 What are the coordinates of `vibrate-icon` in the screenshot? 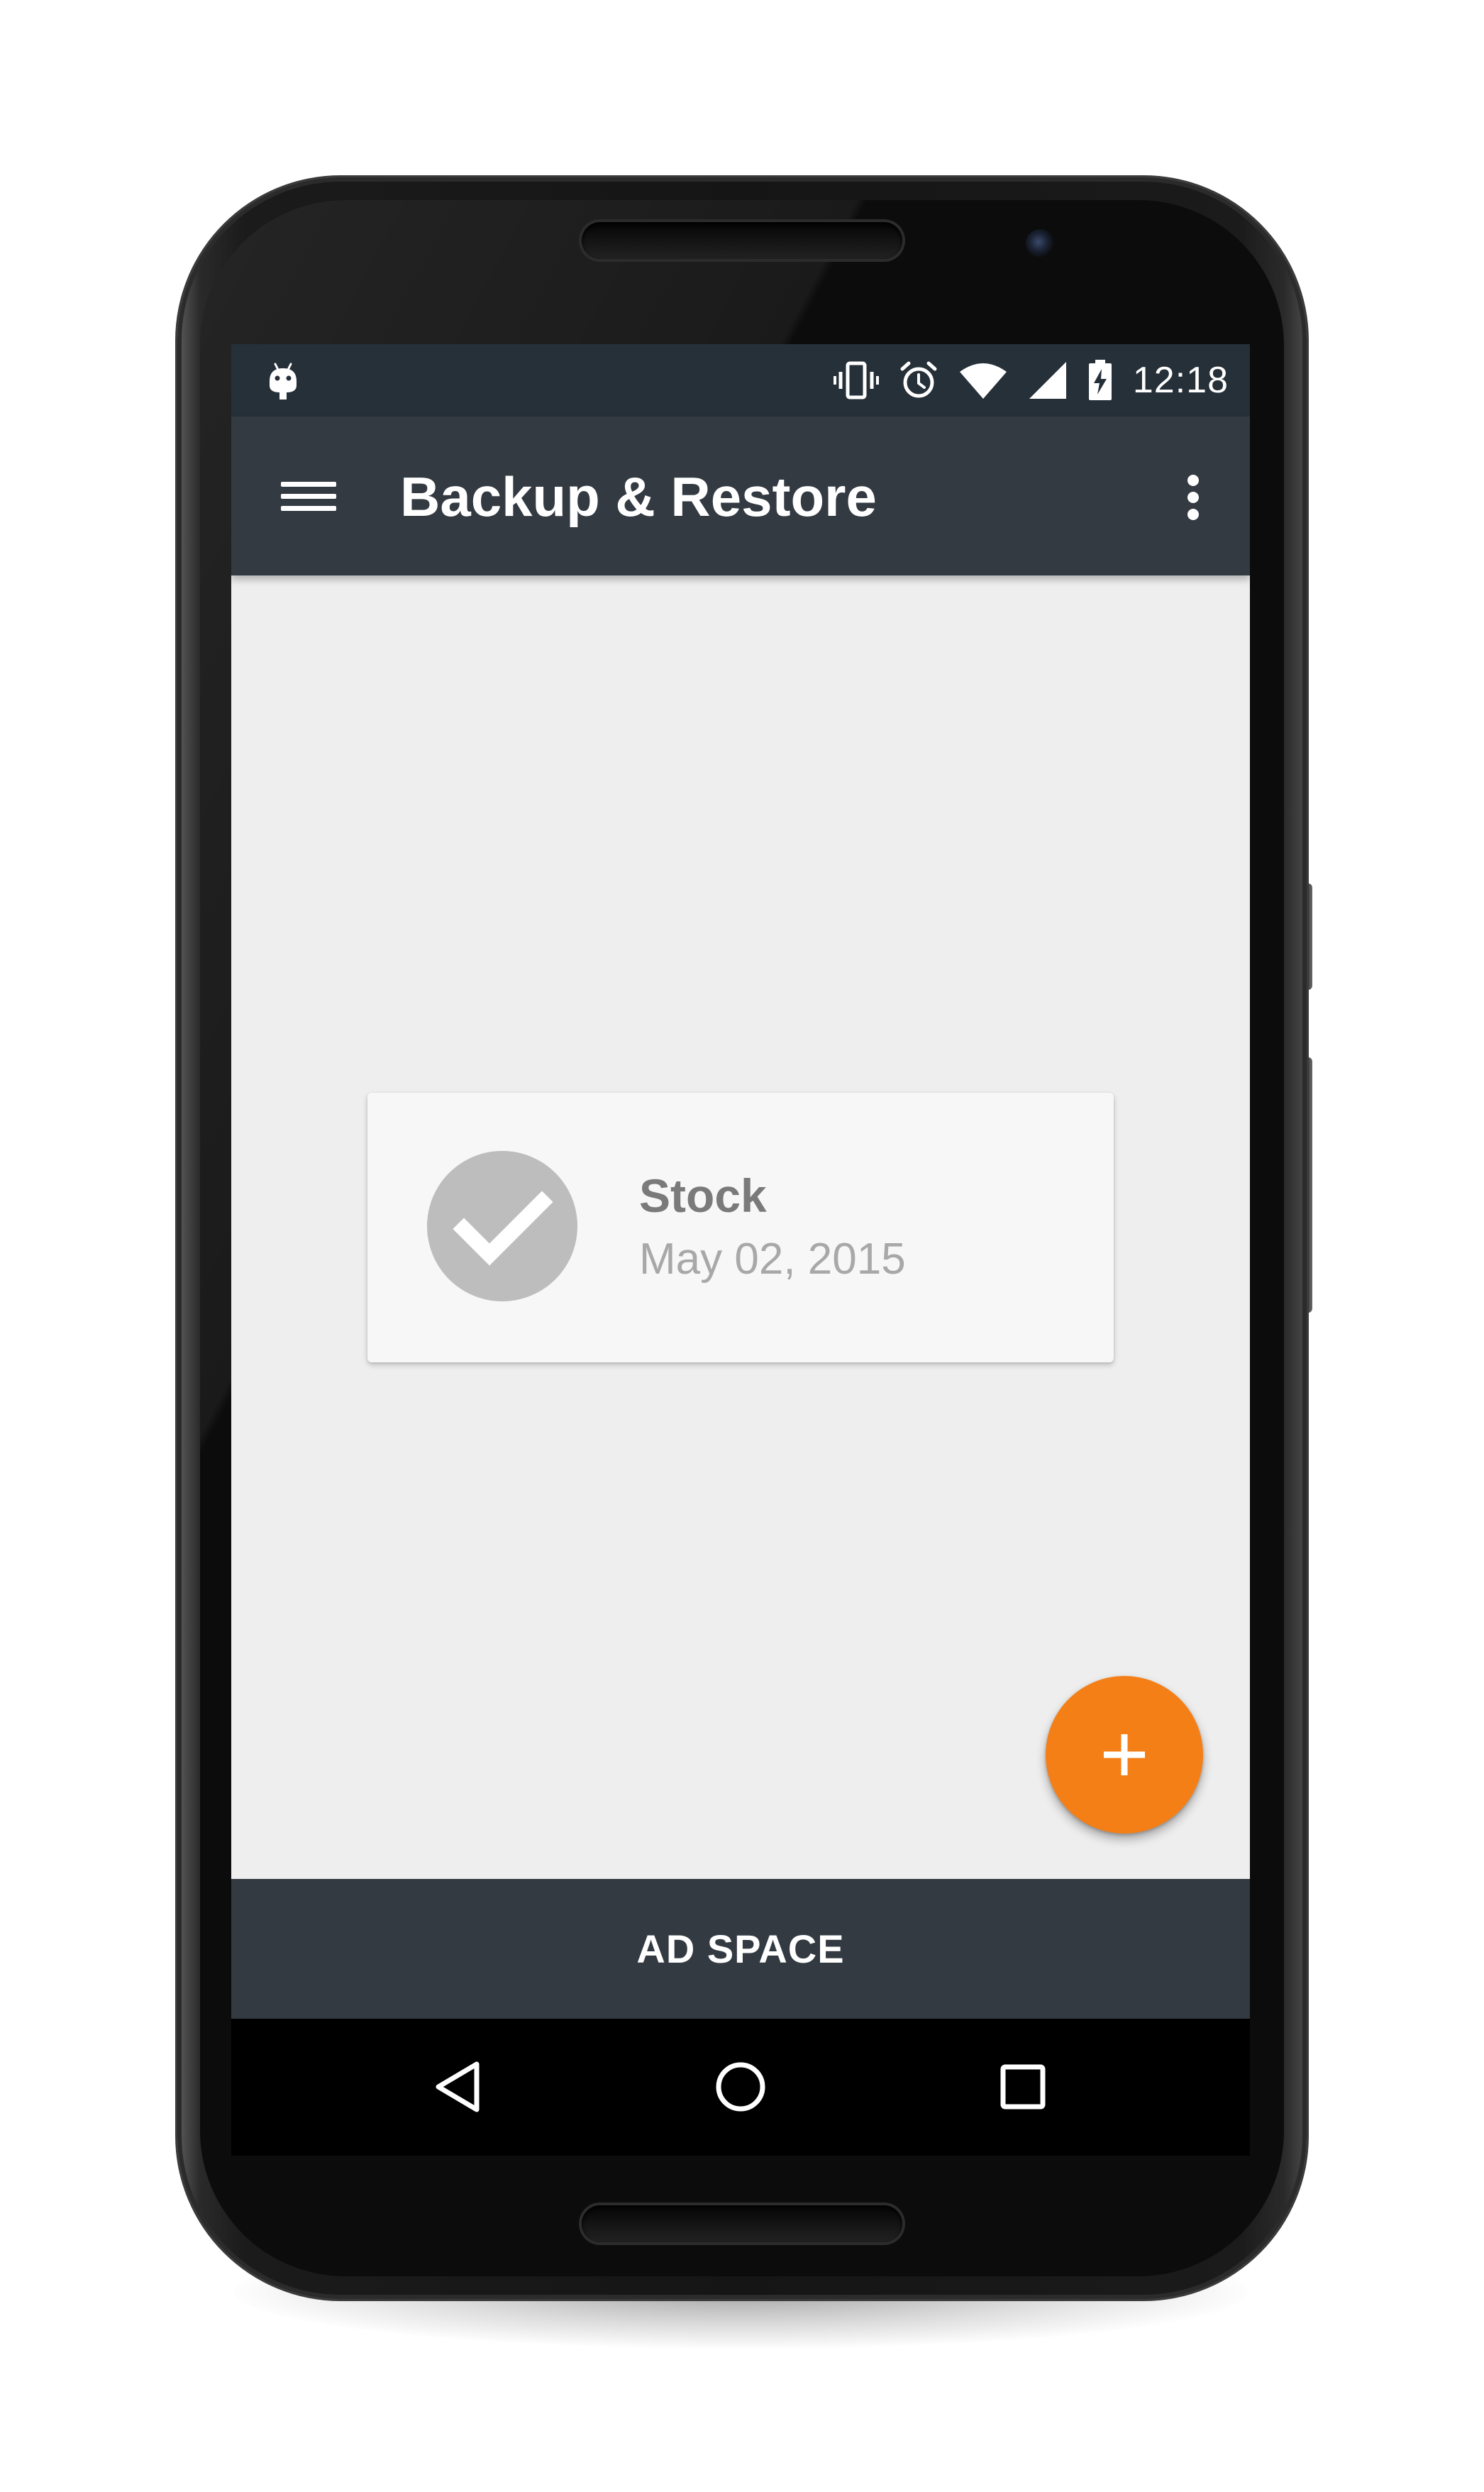 It's located at (856, 380).